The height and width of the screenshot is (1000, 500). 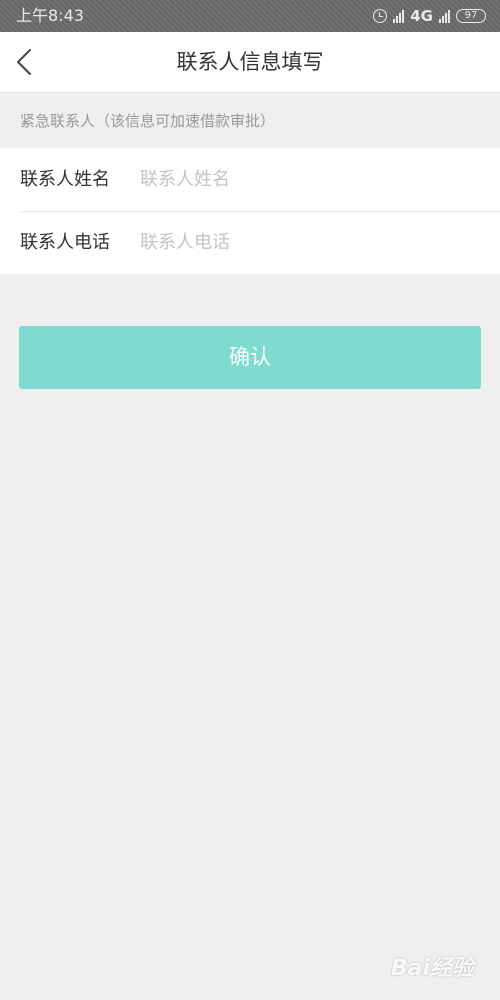 What do you see at coordinates (444, 16) in the screenshot?
I see `signal-icon` at bounding box center [444, 16].